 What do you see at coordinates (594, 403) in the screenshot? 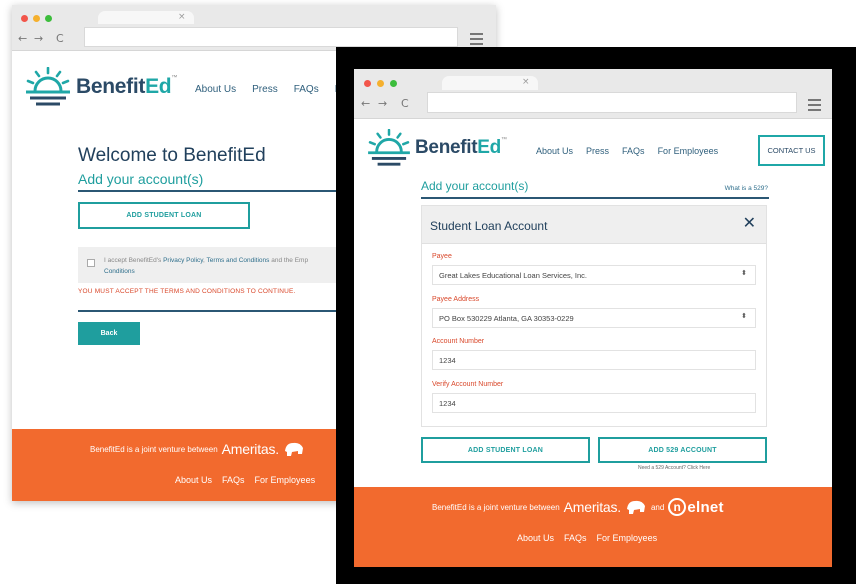
I see `verify-account-number-field: 1234` at bounding box center [594, 403].